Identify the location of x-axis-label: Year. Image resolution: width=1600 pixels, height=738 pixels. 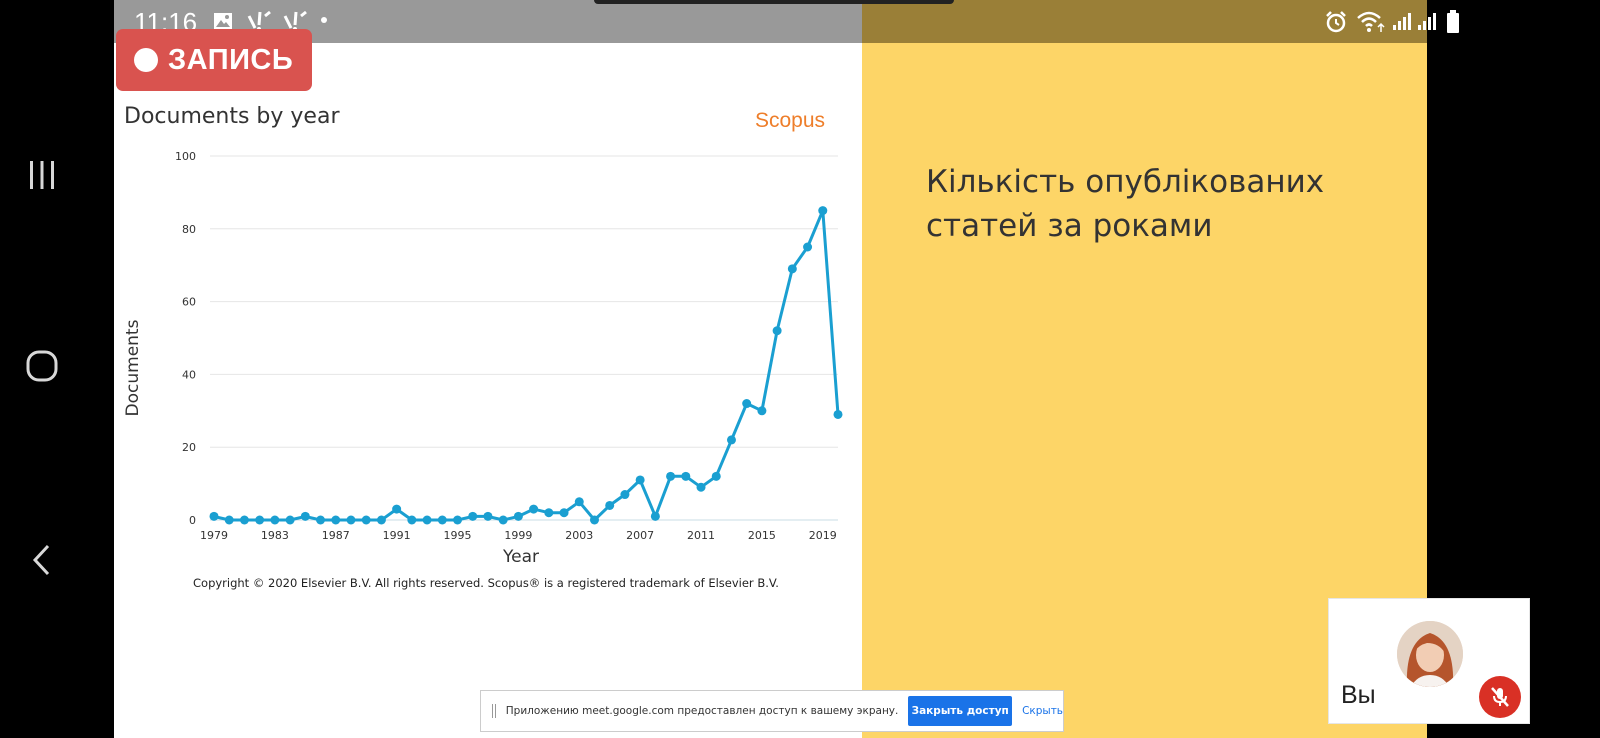
(520, 557).